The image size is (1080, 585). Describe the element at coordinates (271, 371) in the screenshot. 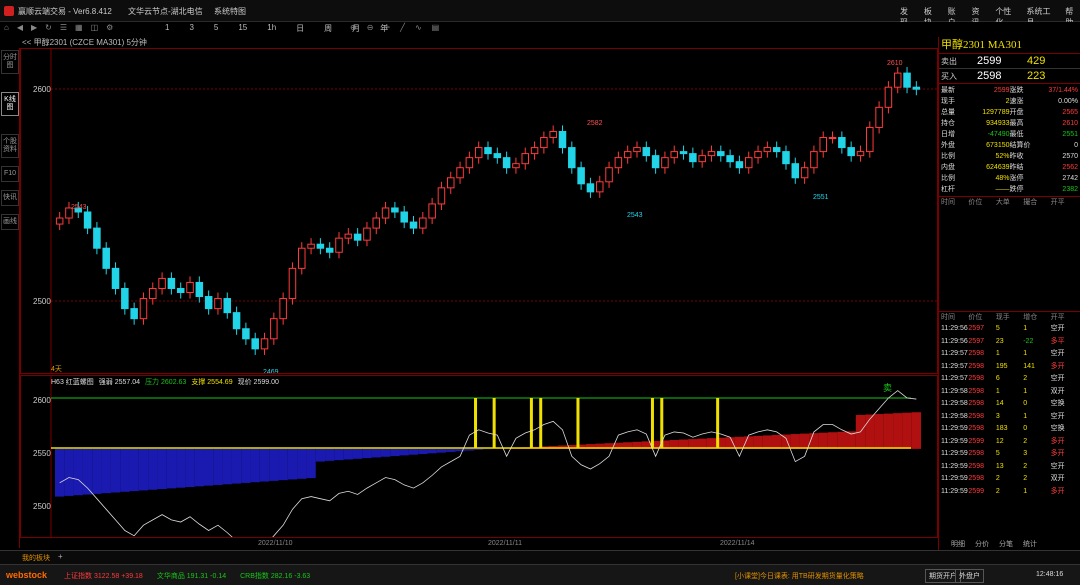

I see `annotation-low-1: 2469` at that location.